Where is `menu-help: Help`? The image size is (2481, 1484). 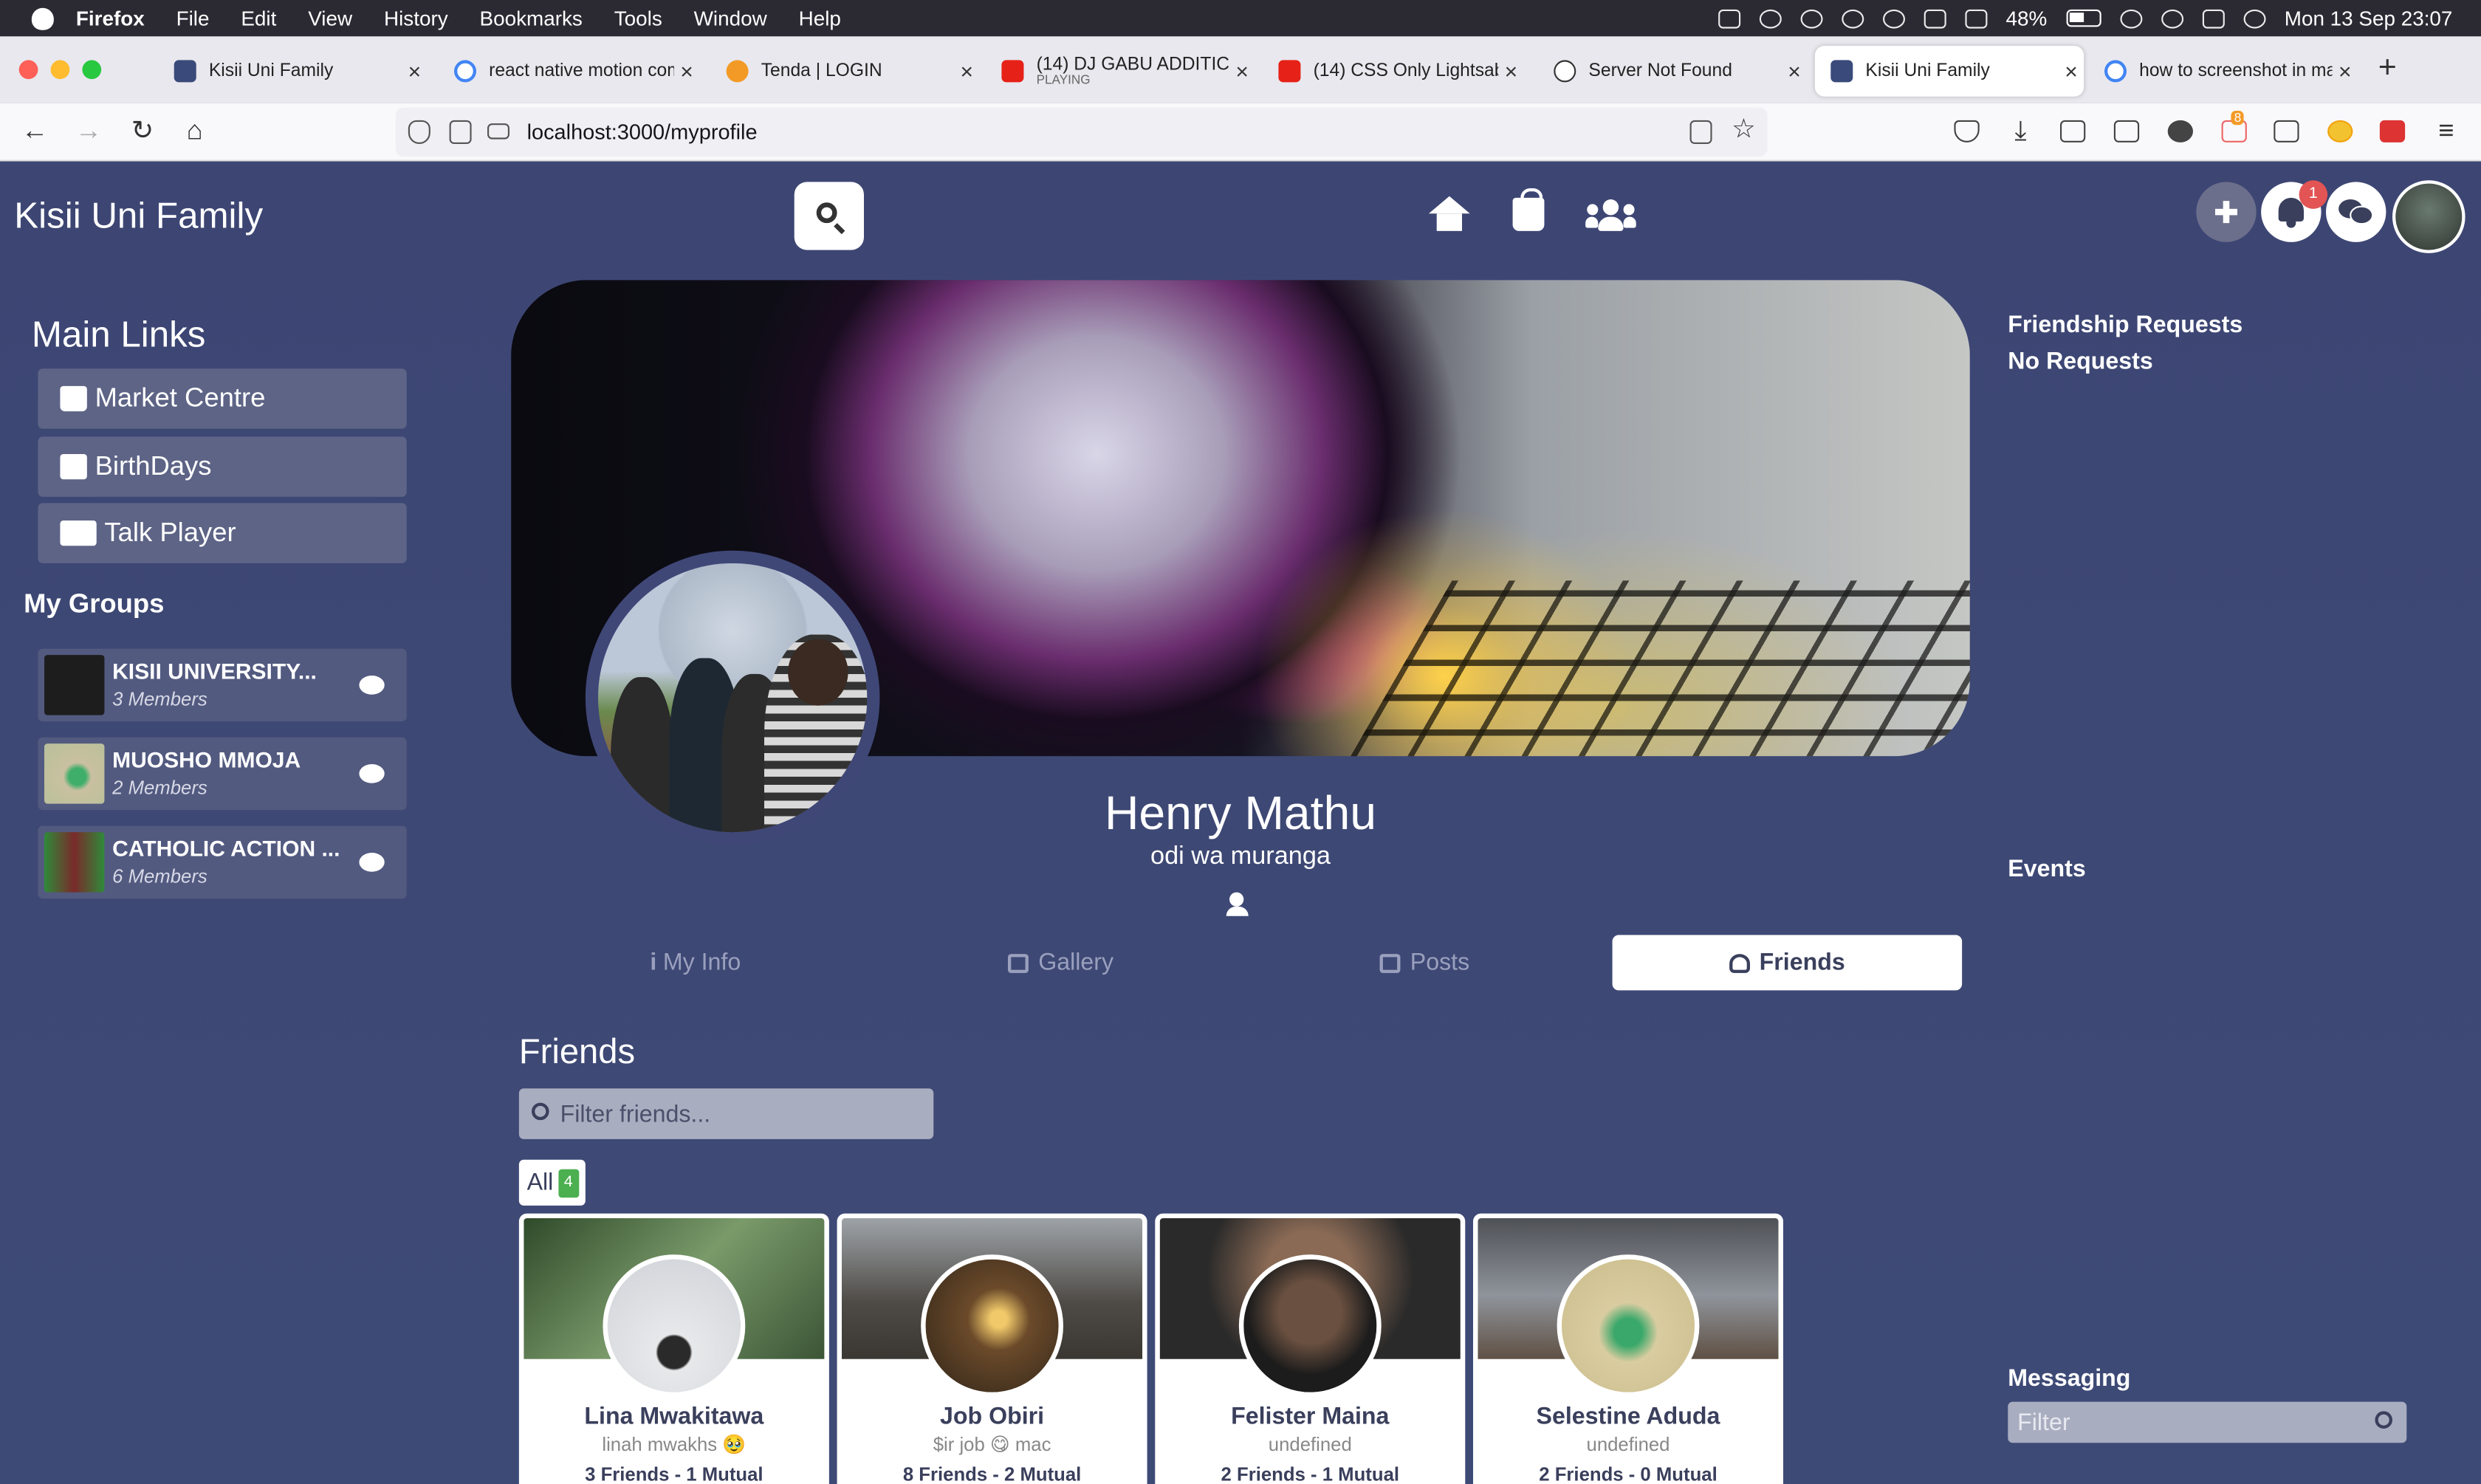 menu-help: Help is located at coordinates (820, 18).